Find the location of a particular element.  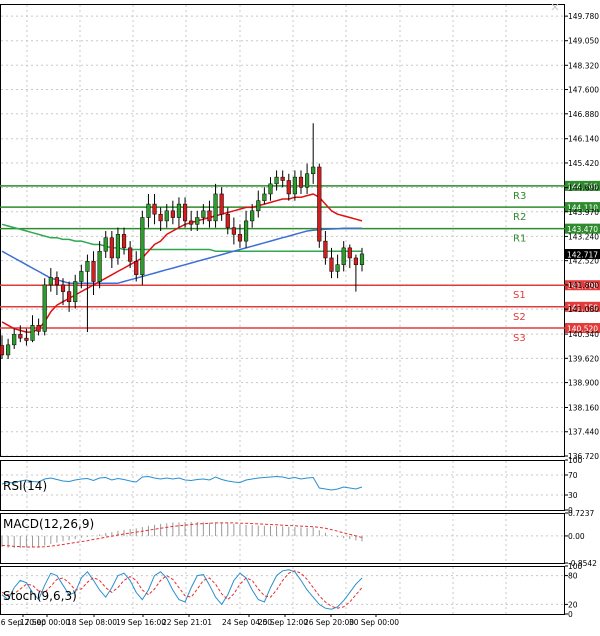

price-tick-label: 144.690 is located at coordinates (583, 188).